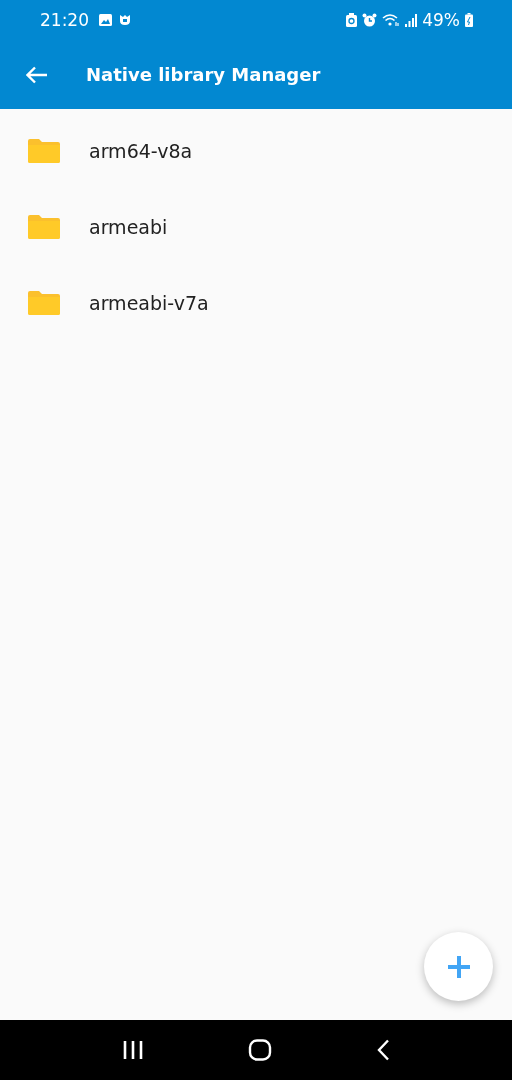 The image size is (512, 1080). Describe the element at coordinates (105, 20) in the screenshot. I see `image-icon` at that location.